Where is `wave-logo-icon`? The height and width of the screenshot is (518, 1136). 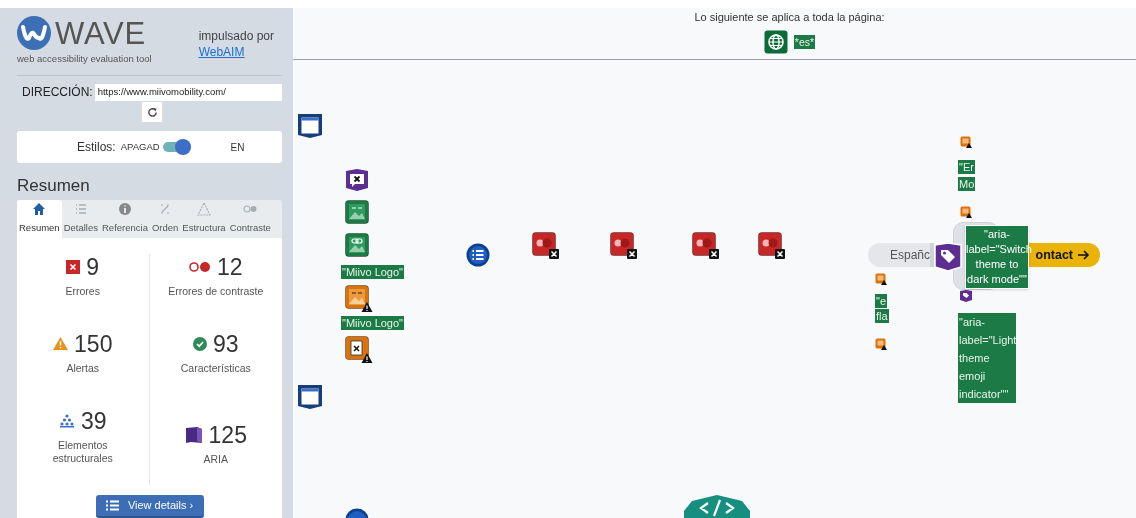
wave-logo-icon is located at coordinates (34, 33).